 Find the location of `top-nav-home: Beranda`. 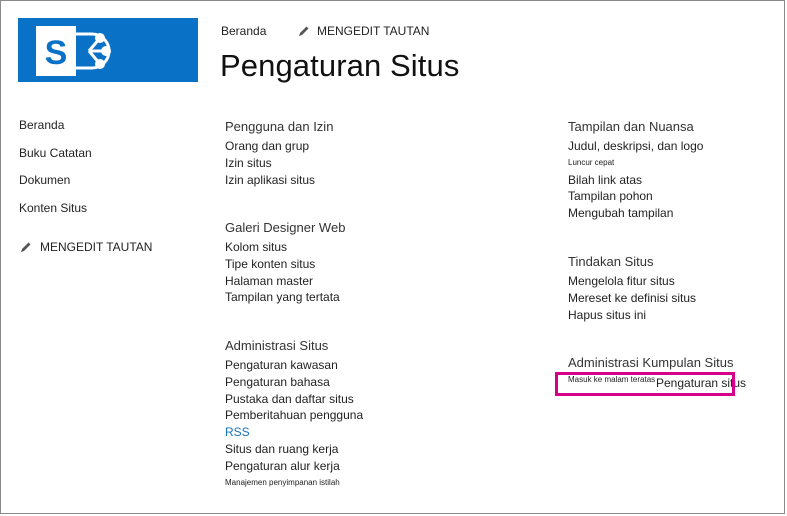

top-nav-home: Beranda is located at coordinates (243, 31).